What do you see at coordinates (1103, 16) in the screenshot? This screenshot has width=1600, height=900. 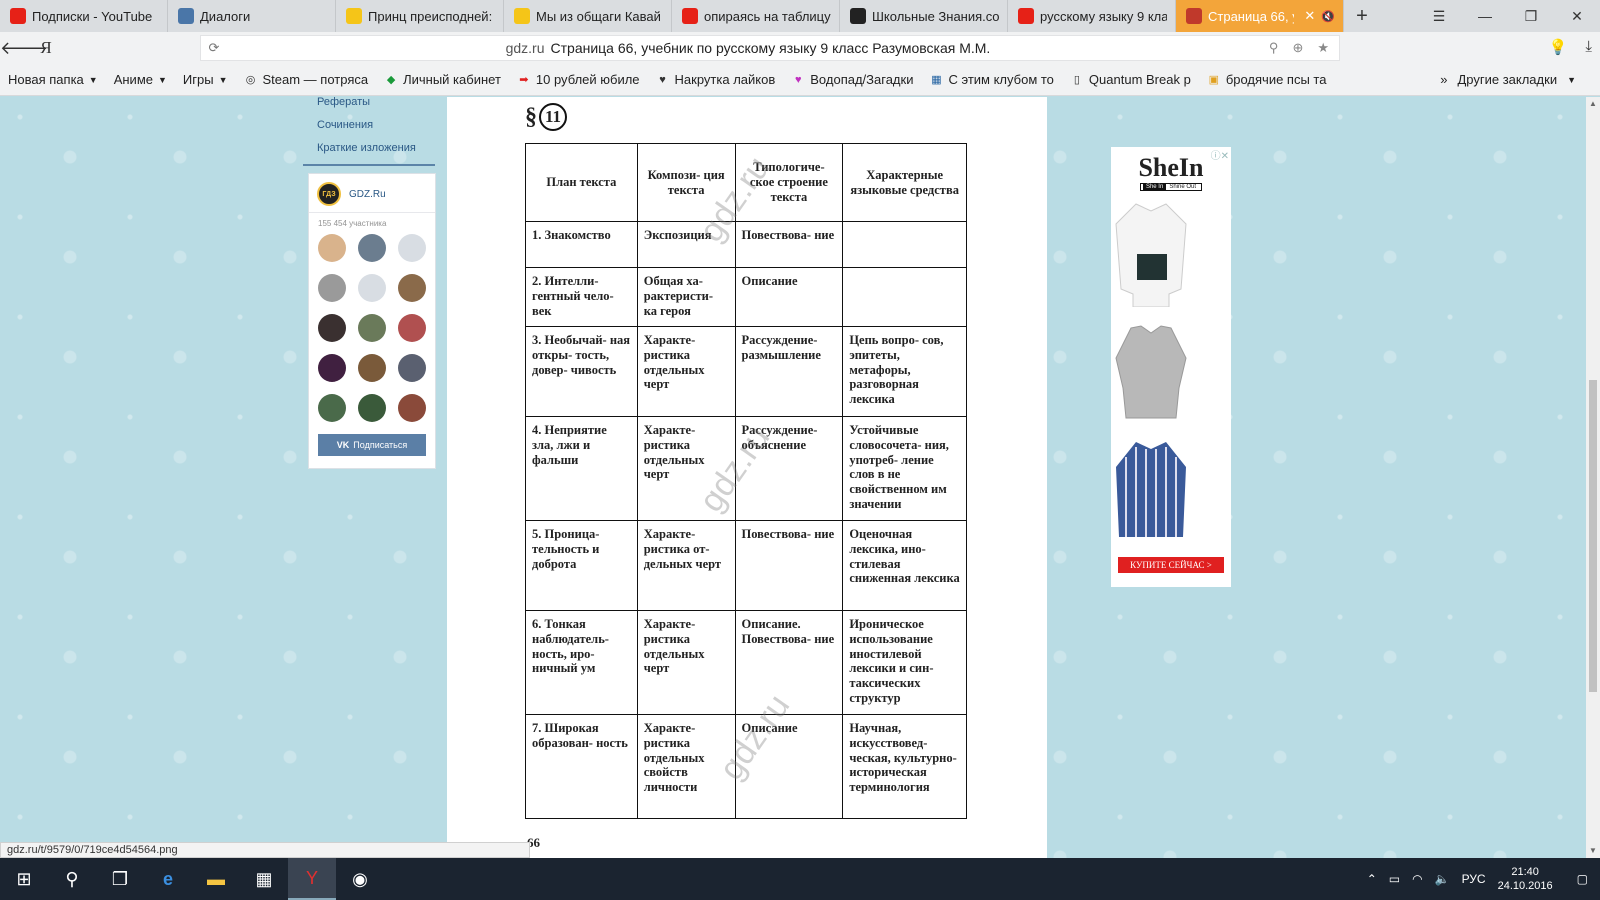 I see `tab-label: русскому языку 9 клас` at bounding box center [1103, 16].